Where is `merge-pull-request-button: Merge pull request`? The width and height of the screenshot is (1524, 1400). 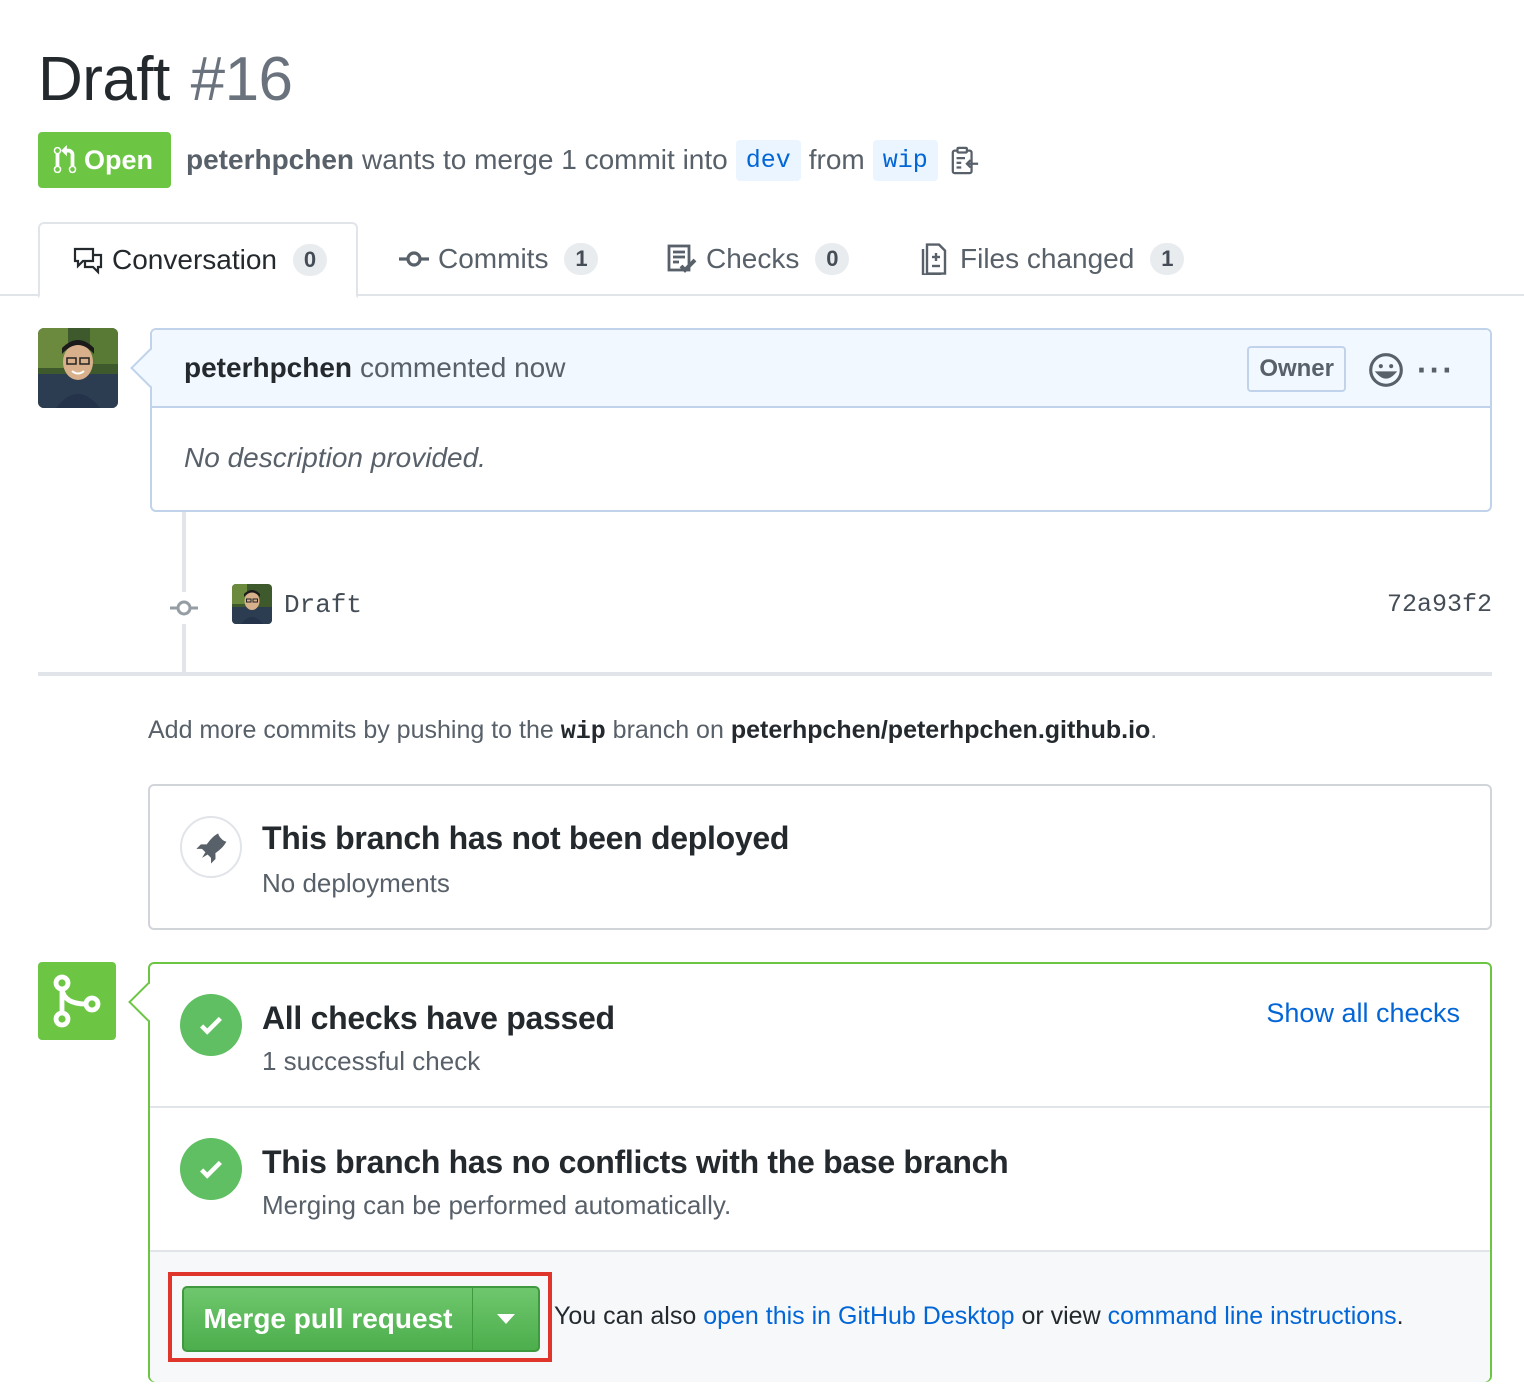
merge-pull-request-button: Merge pull request is located at coordinates (328, 1319).